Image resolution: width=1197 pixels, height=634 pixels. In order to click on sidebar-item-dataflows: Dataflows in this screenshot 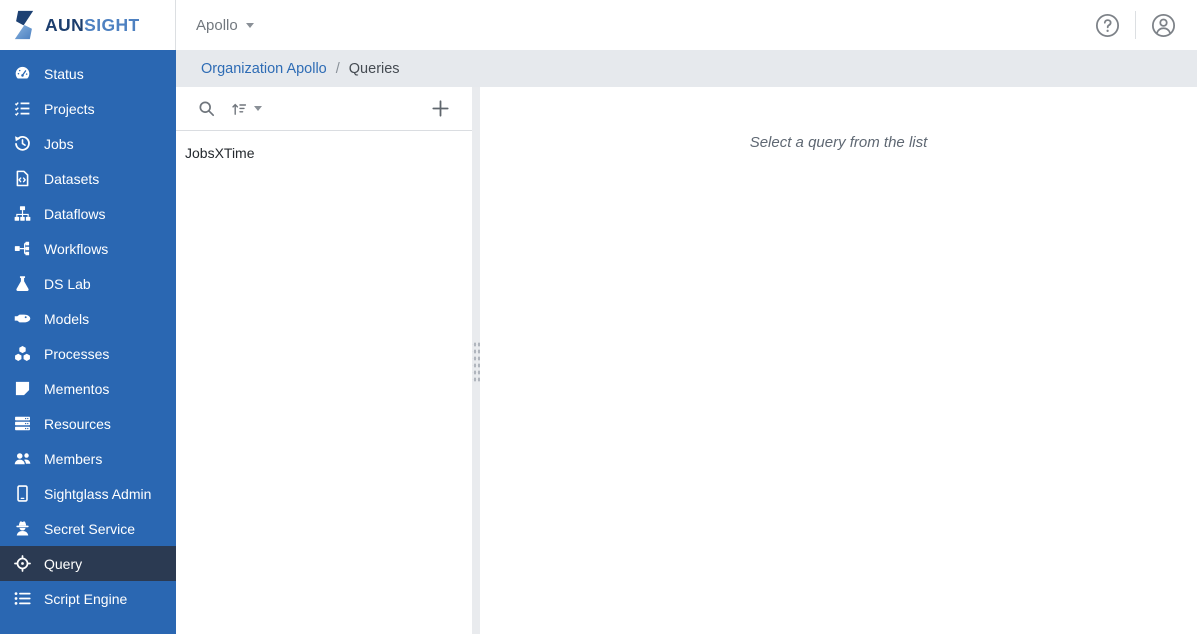, I will do `click(88, 213)`.